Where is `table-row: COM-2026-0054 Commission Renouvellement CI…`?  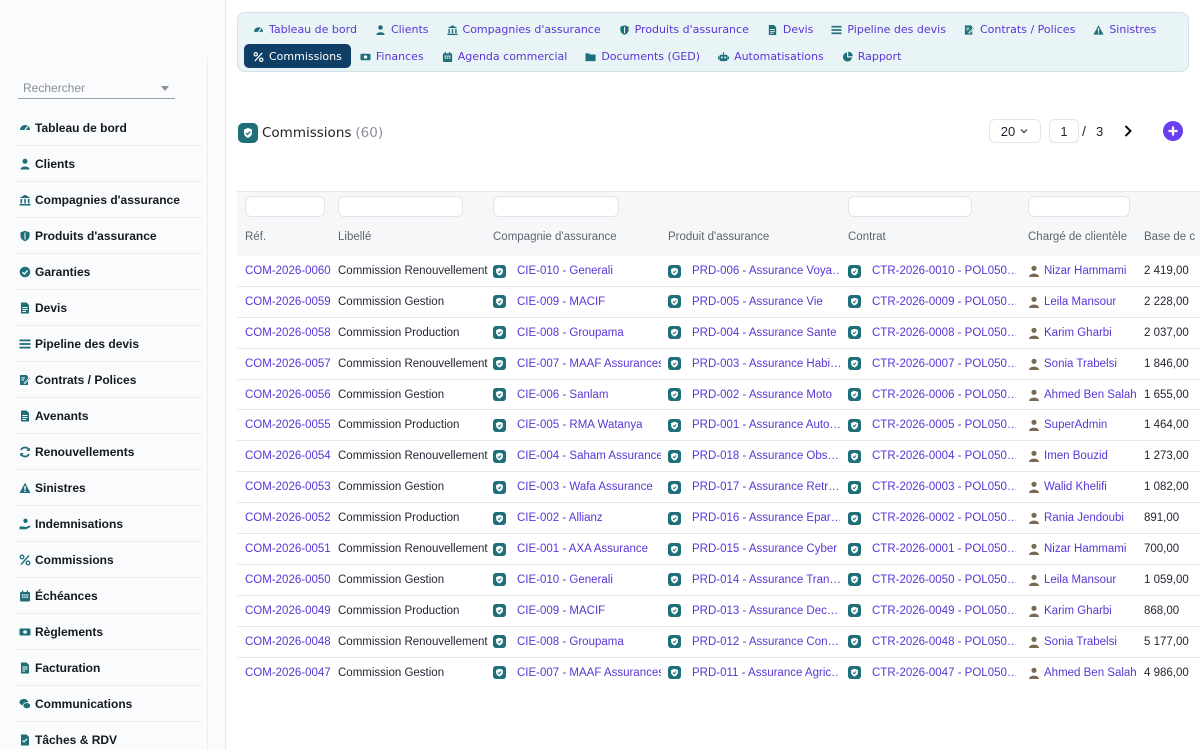 table-row: COM-2026-0054 Commission Renouvellement CI… is located at coordinates (718, 457).